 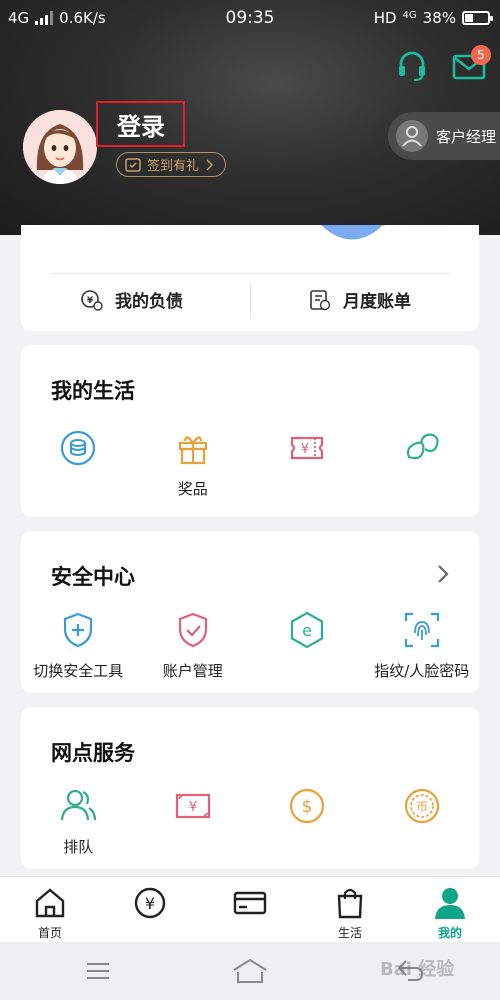 I want to click on tab-label: 首页, so click(x=49, y=933).